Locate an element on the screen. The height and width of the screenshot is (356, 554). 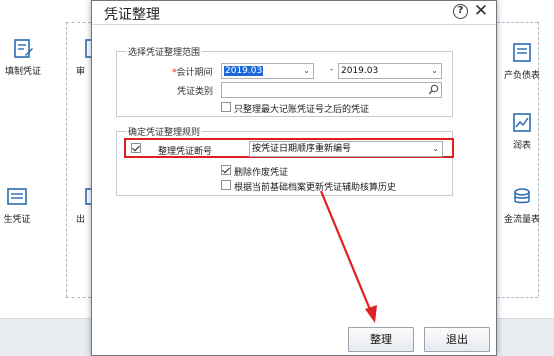
tile-label: 生凭证 is located at coordinates (17, 220).